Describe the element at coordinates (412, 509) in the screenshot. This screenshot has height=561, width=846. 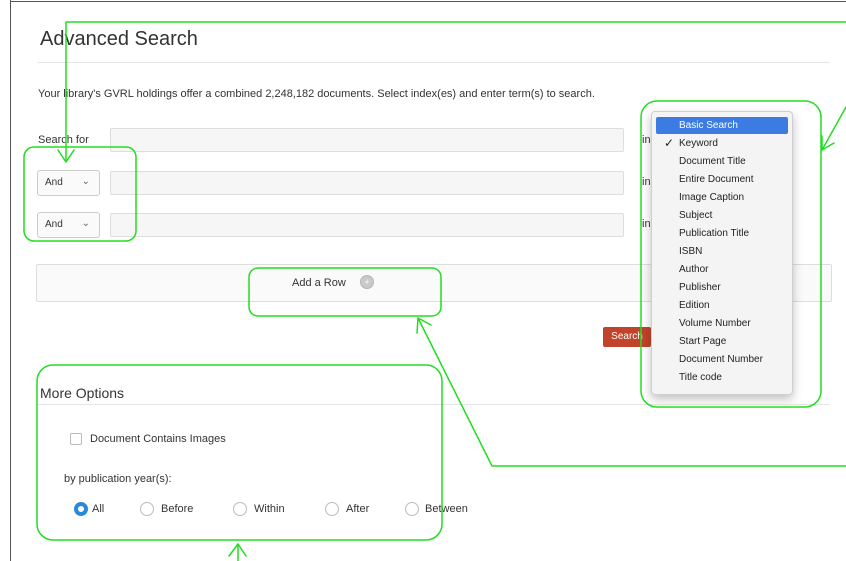
I see `radio-between` at that location.